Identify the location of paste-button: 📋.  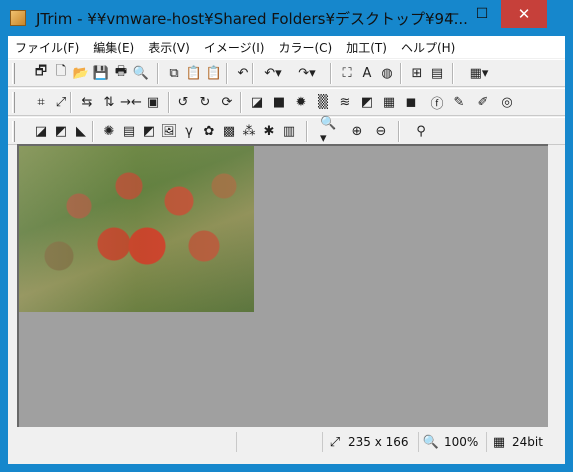
(194, 73).